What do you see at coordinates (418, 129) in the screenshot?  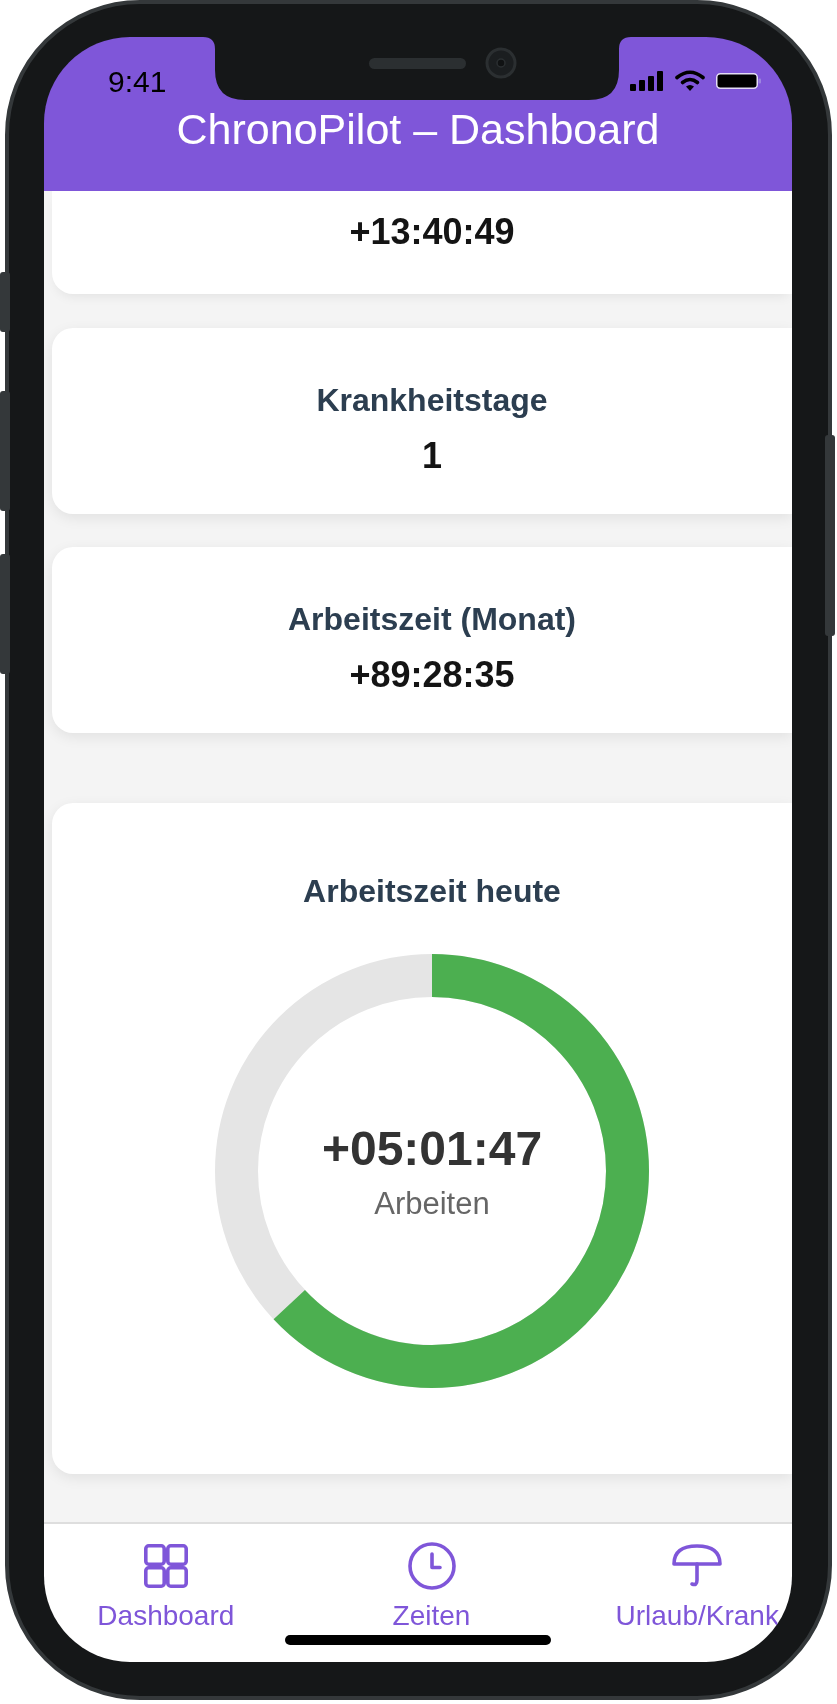 I see `app-title: ChronoPilot – Dashboard` at bounding box center [418, 129].